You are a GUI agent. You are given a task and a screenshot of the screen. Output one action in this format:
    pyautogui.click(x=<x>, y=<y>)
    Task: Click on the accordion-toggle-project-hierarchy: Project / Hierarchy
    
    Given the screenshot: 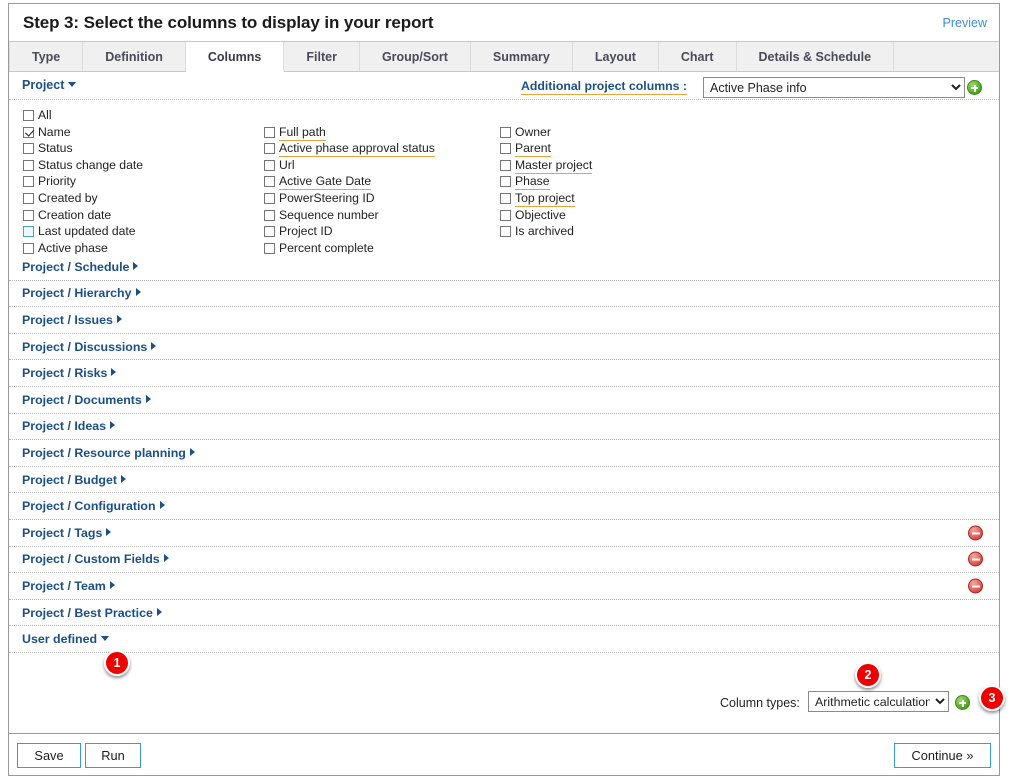 What is the action you would take?
    pyautogui.click(x=81, y=293)
    